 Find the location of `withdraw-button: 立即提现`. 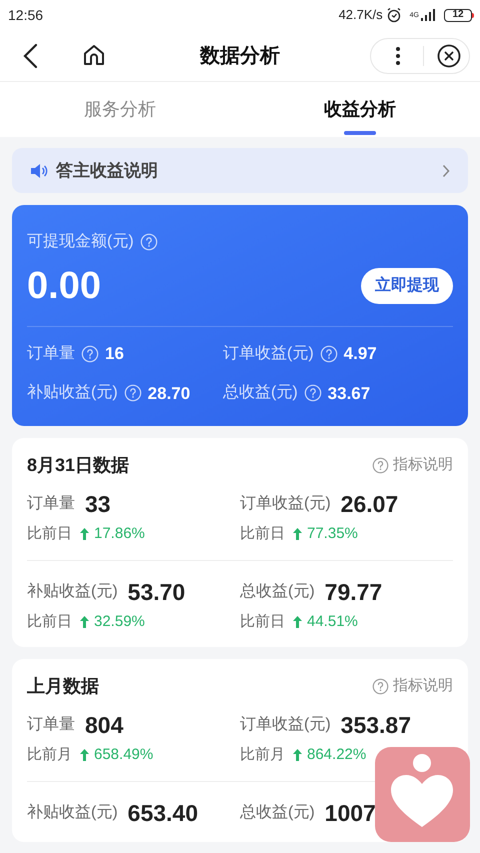

withdraw-button: 立即提现 is located at coordinates (407, 286).